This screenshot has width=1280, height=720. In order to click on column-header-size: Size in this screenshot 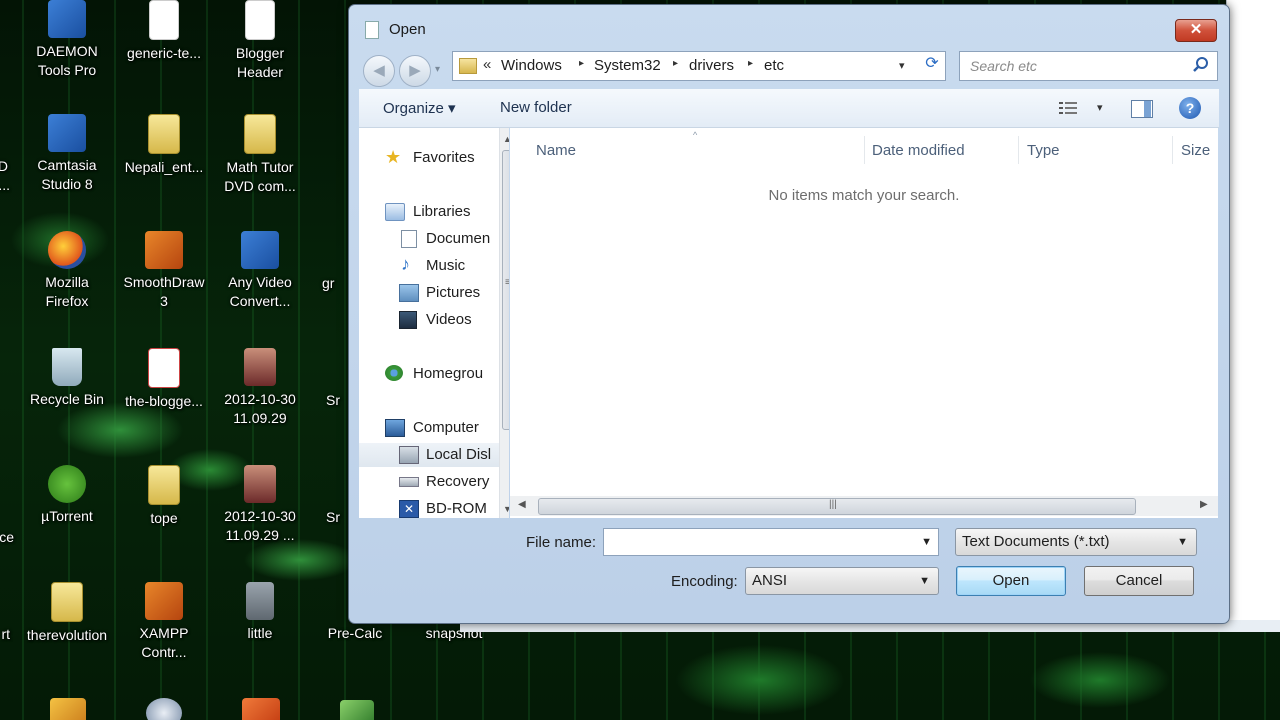, I will do `click(1195, 150)`.